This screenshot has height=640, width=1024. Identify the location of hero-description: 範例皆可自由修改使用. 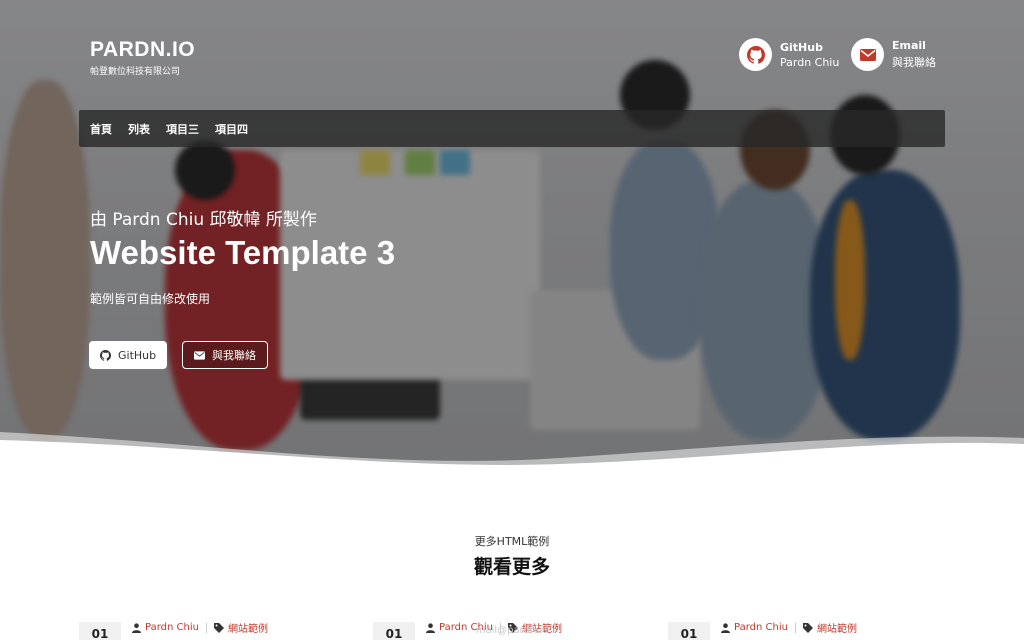
(150, 299).